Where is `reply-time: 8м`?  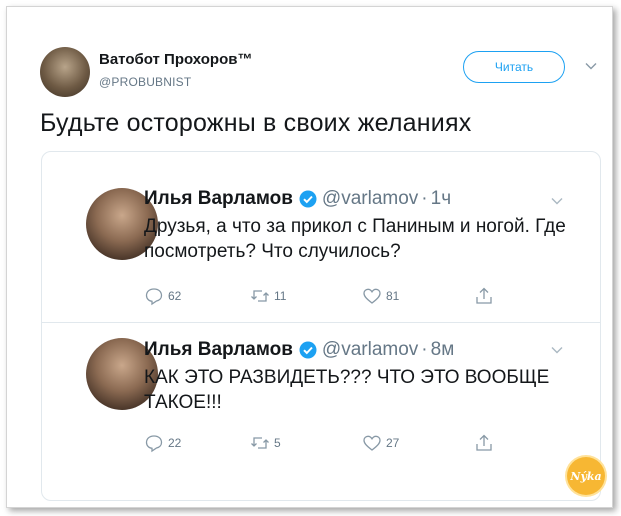
reply-time: 8м is located at coordinates (443, 350).